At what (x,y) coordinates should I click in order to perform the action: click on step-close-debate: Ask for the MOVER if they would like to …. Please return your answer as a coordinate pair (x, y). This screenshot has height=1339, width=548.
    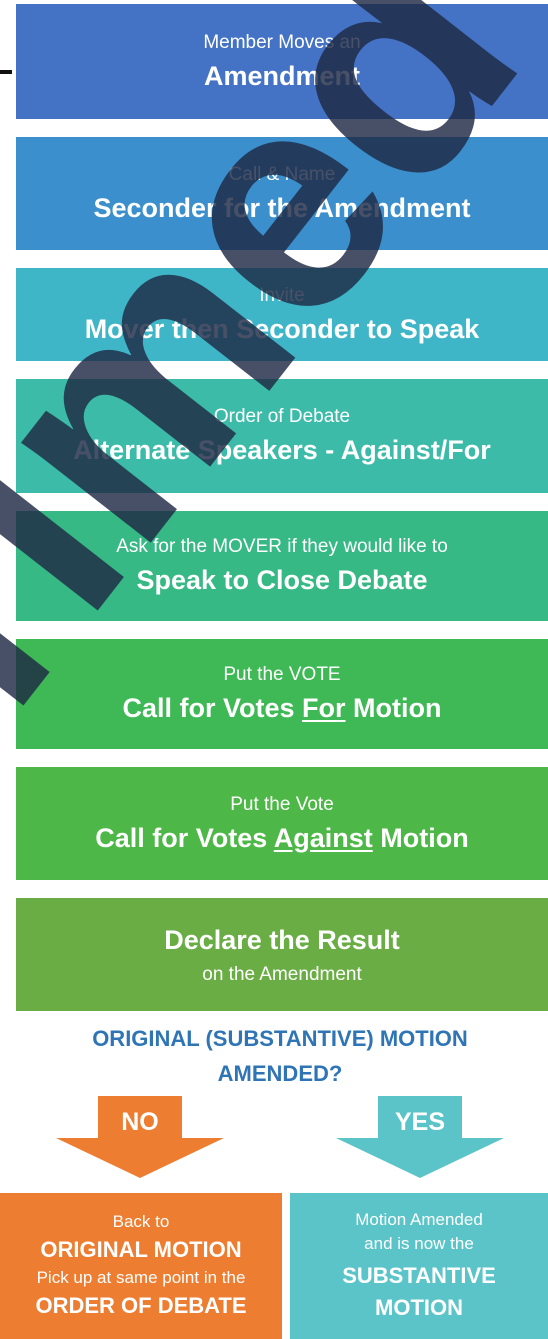
    Looking at the image, I should click on (282, 566).